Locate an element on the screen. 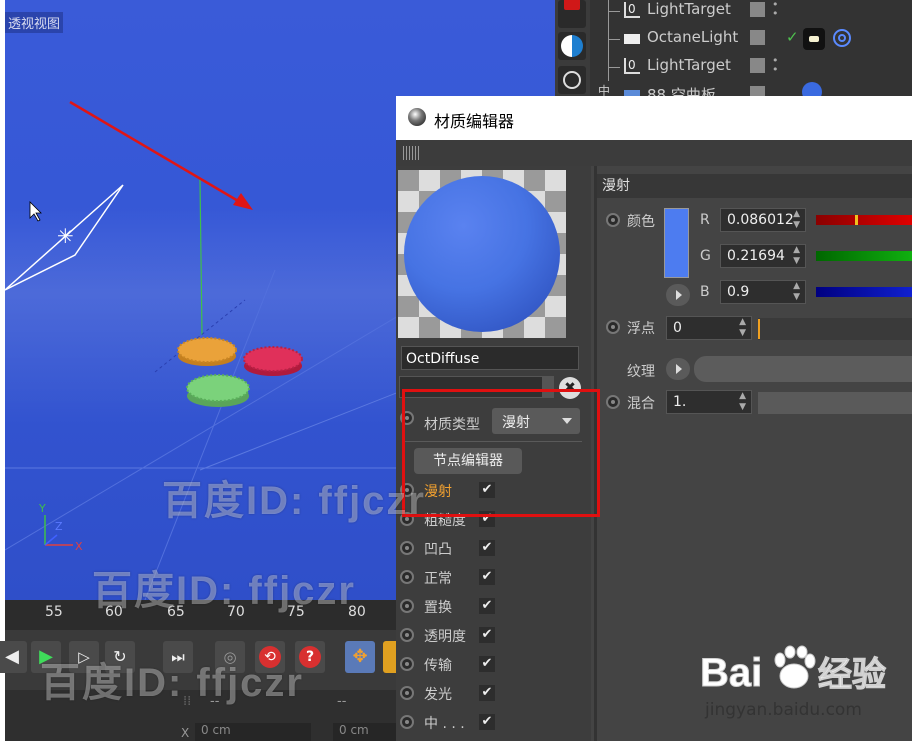  material-preview is located at coordinates (482, 254).